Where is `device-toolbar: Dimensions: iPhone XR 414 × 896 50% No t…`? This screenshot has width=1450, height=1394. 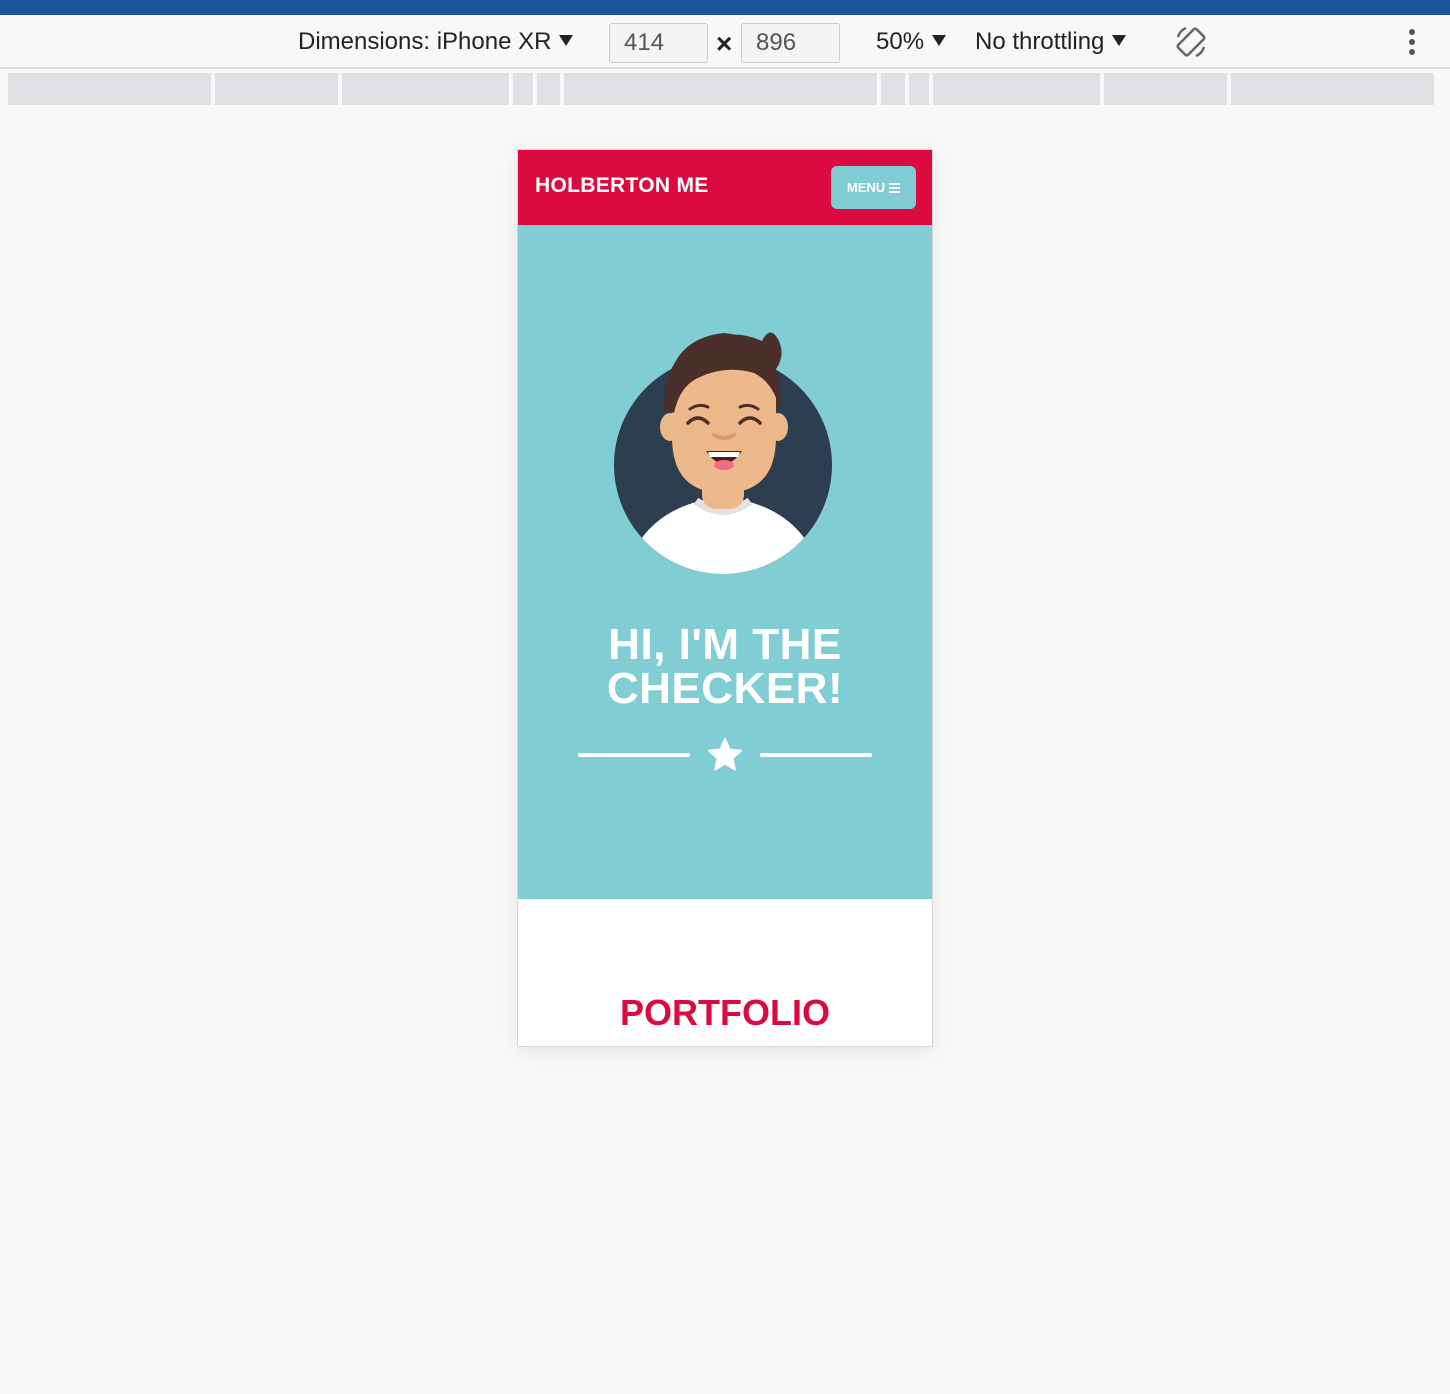
device-toolbar: Dimensions: iPhone XR 414 × 896 50% No t… is located at coordinates (725, 42).